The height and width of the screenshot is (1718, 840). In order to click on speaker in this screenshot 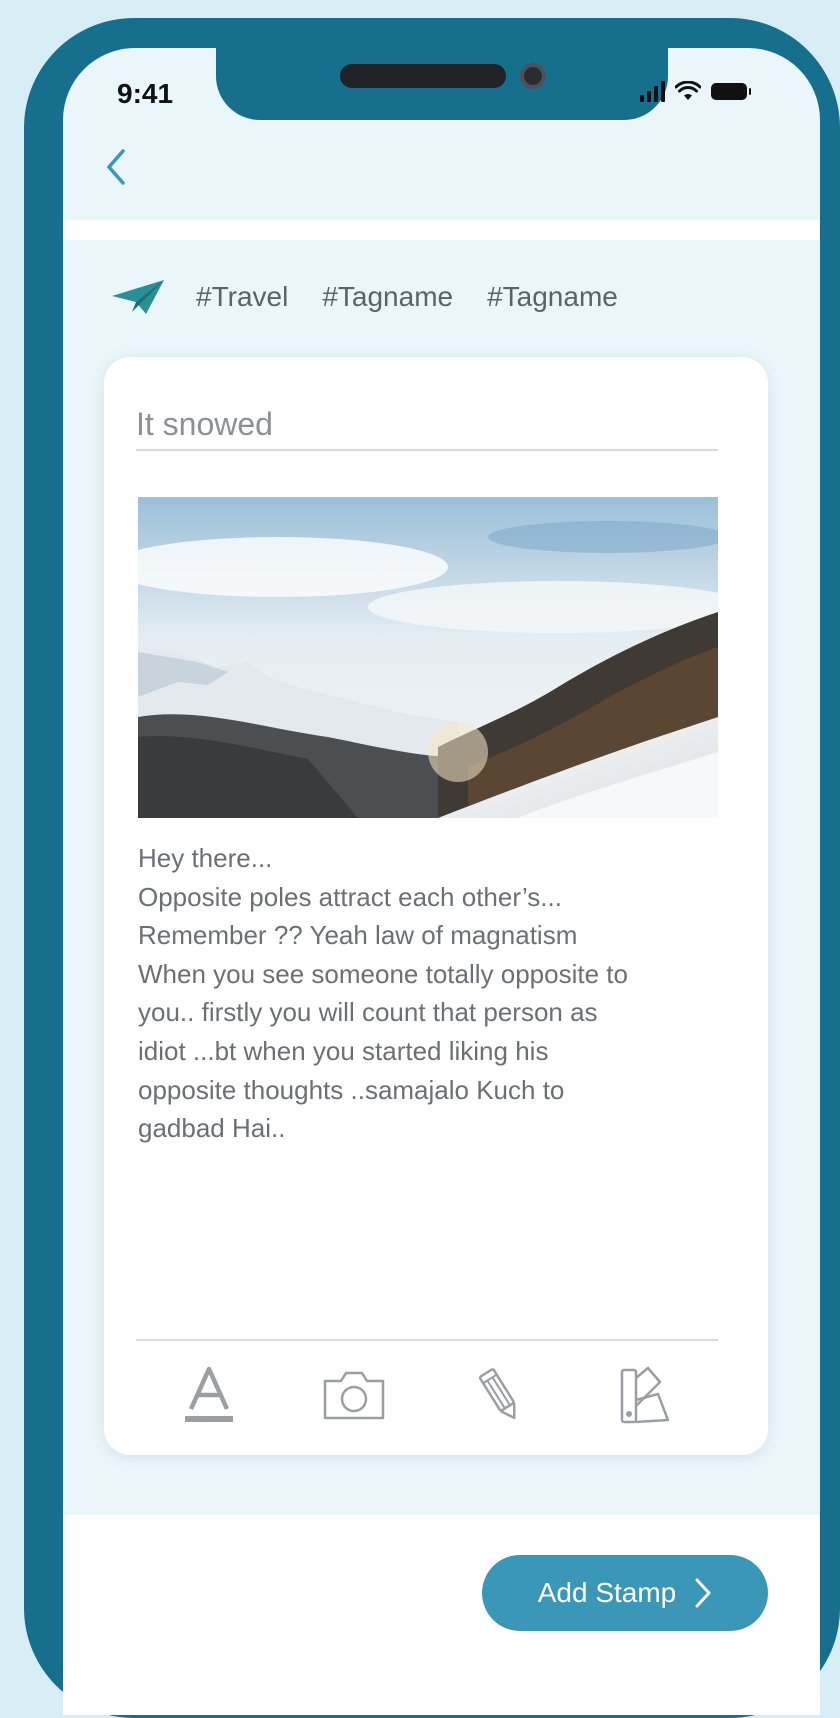, I will do `click(423, 76)`.